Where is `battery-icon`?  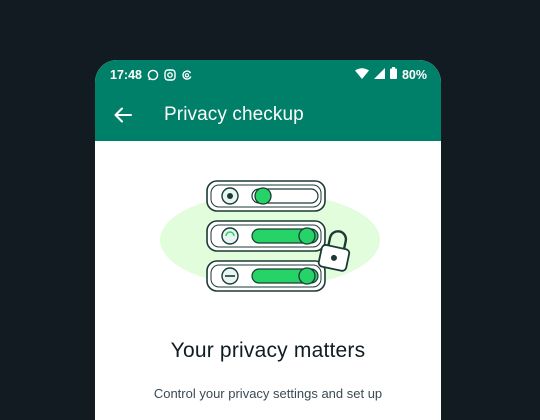 battery-icon is located at coordinates (393, 74).